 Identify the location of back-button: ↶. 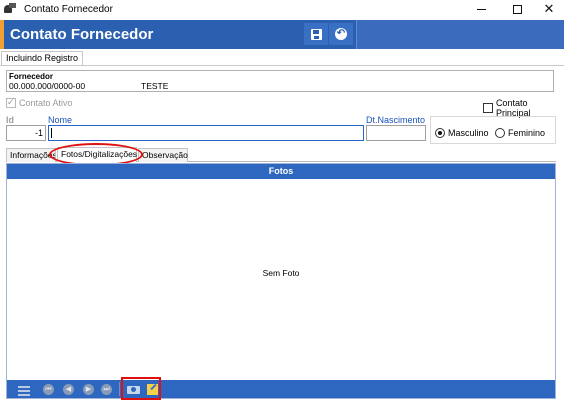
(341, 34).